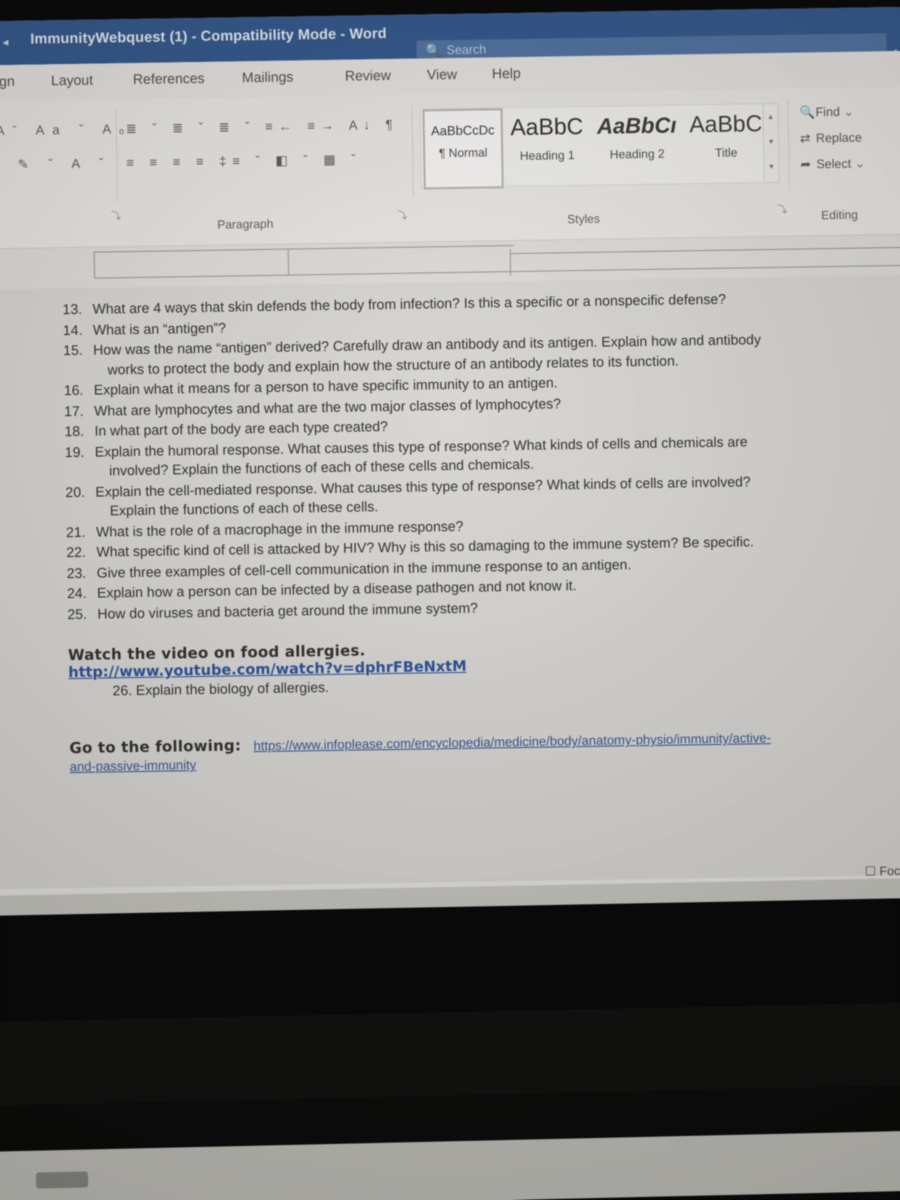 The image size is (900, 1200). I want to click on tab-layout: Layout, so click(72, 80).